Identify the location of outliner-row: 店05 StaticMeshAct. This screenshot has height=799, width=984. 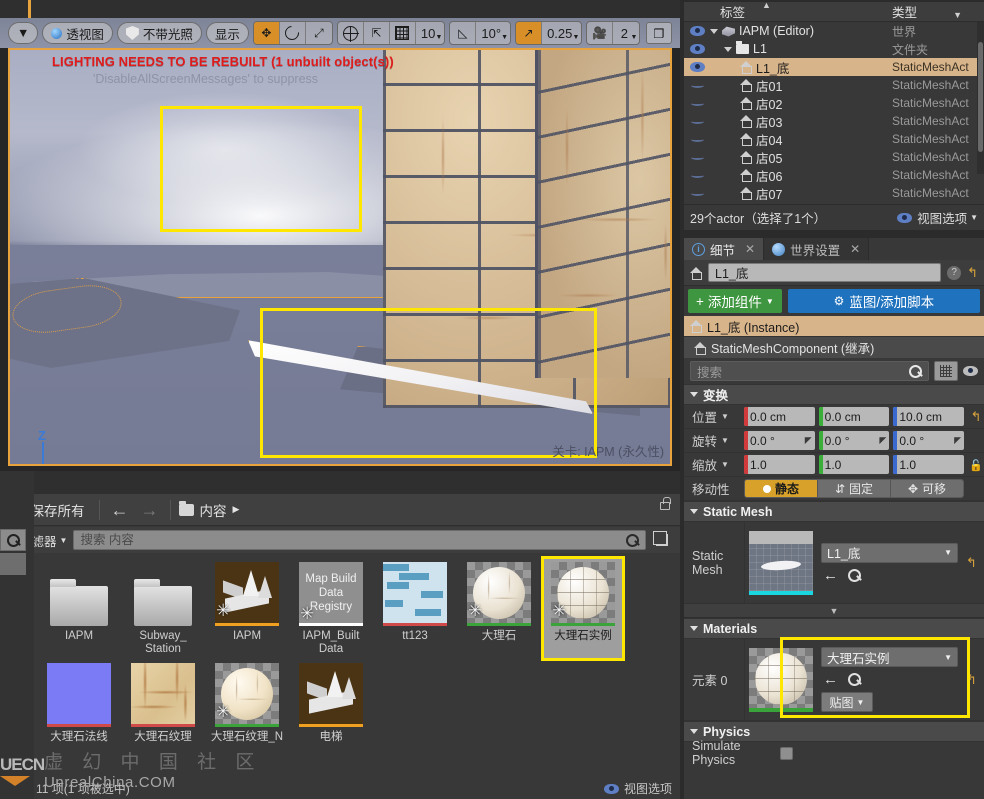
(834, 157).